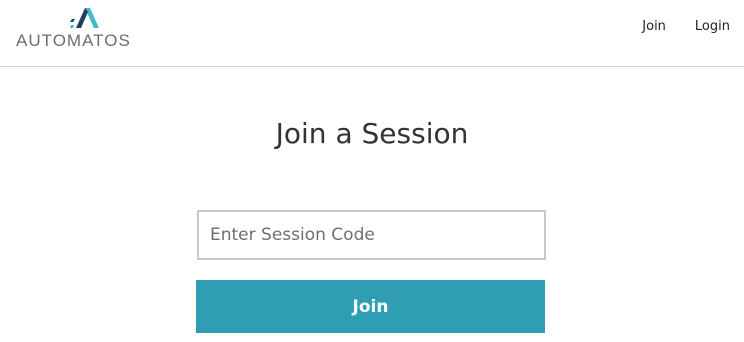 This screenshot has height=342, width=744. I want to click on nav-login-link: Login, so click(712, 27).